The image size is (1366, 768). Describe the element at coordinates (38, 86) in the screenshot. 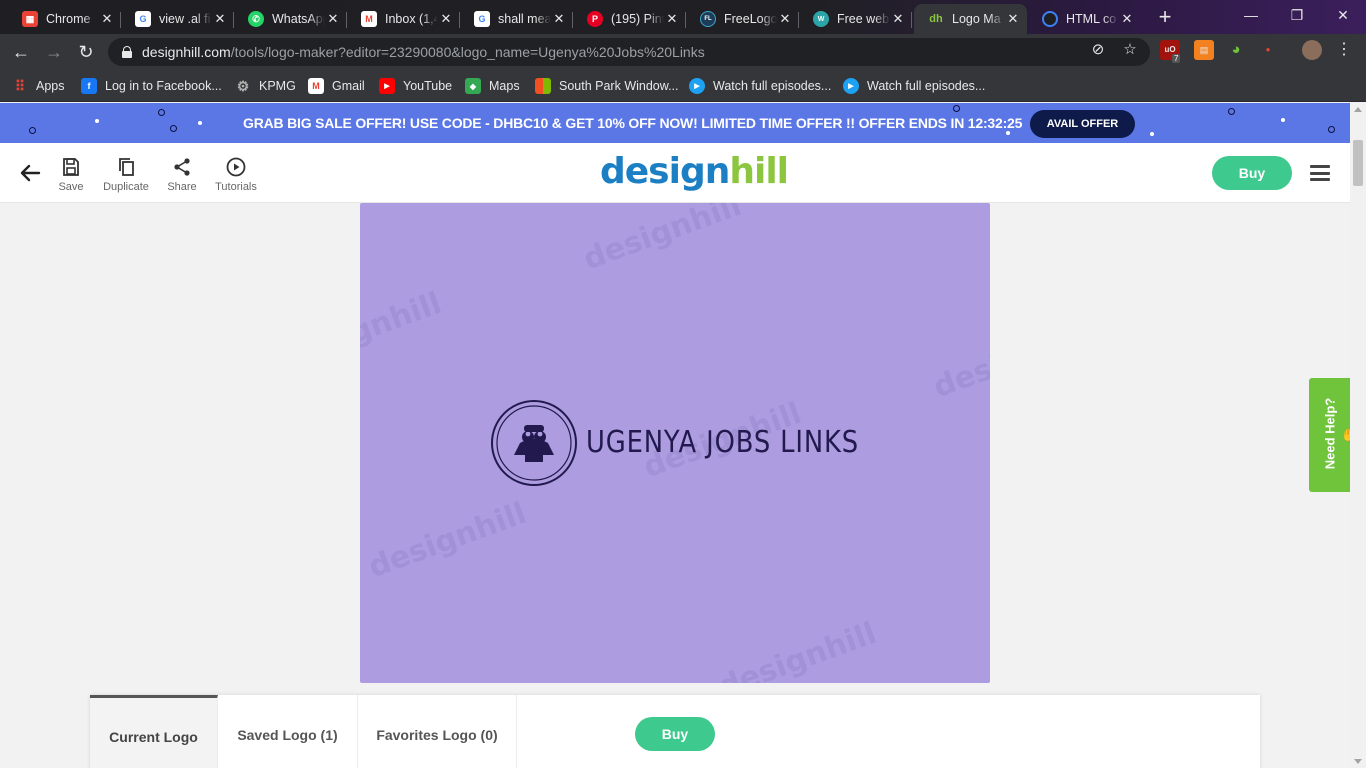

I see `bookmark-apps: ⠿ Apps` at that location.